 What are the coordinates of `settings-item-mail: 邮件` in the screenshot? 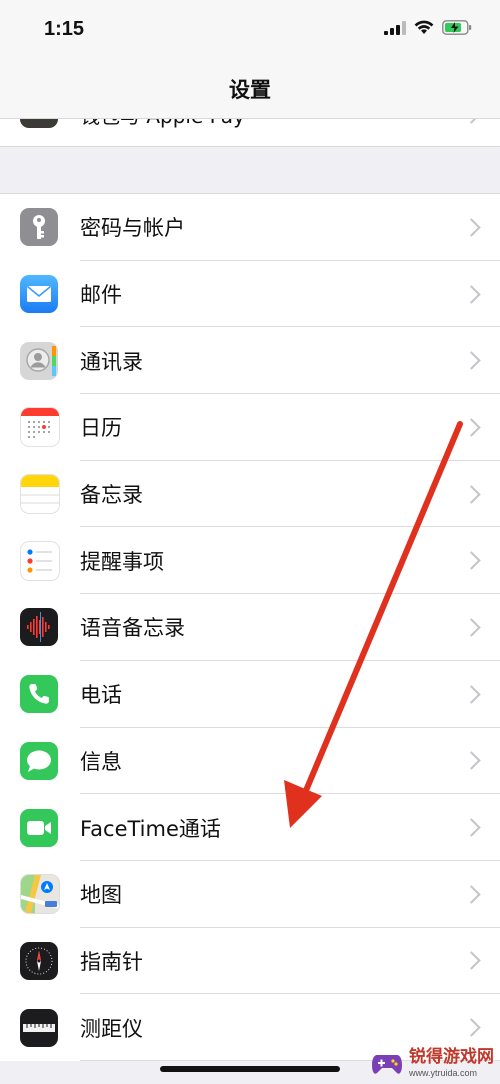 It's located at (250, 294).